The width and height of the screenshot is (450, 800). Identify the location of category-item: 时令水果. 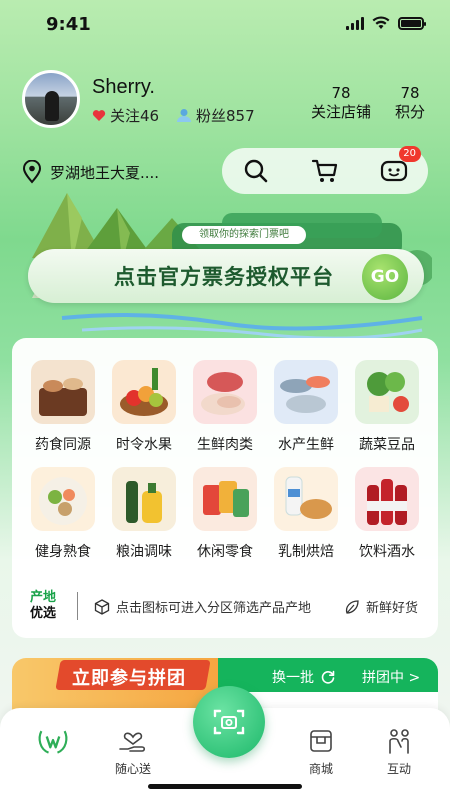
(144, 407).